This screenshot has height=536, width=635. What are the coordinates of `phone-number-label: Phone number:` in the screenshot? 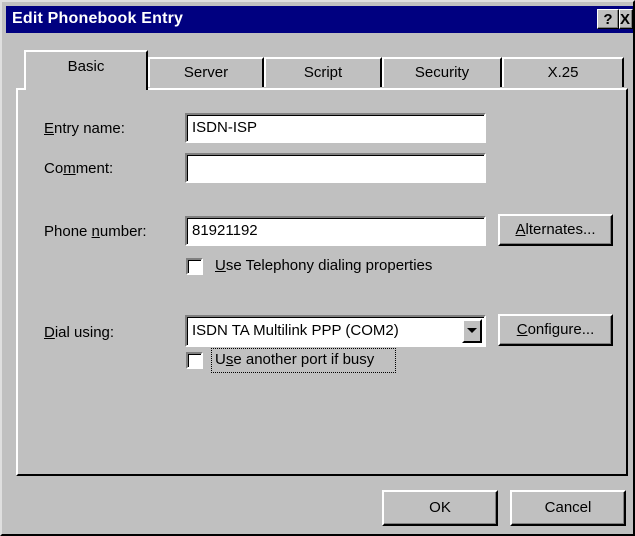 It's located at (95, 231).